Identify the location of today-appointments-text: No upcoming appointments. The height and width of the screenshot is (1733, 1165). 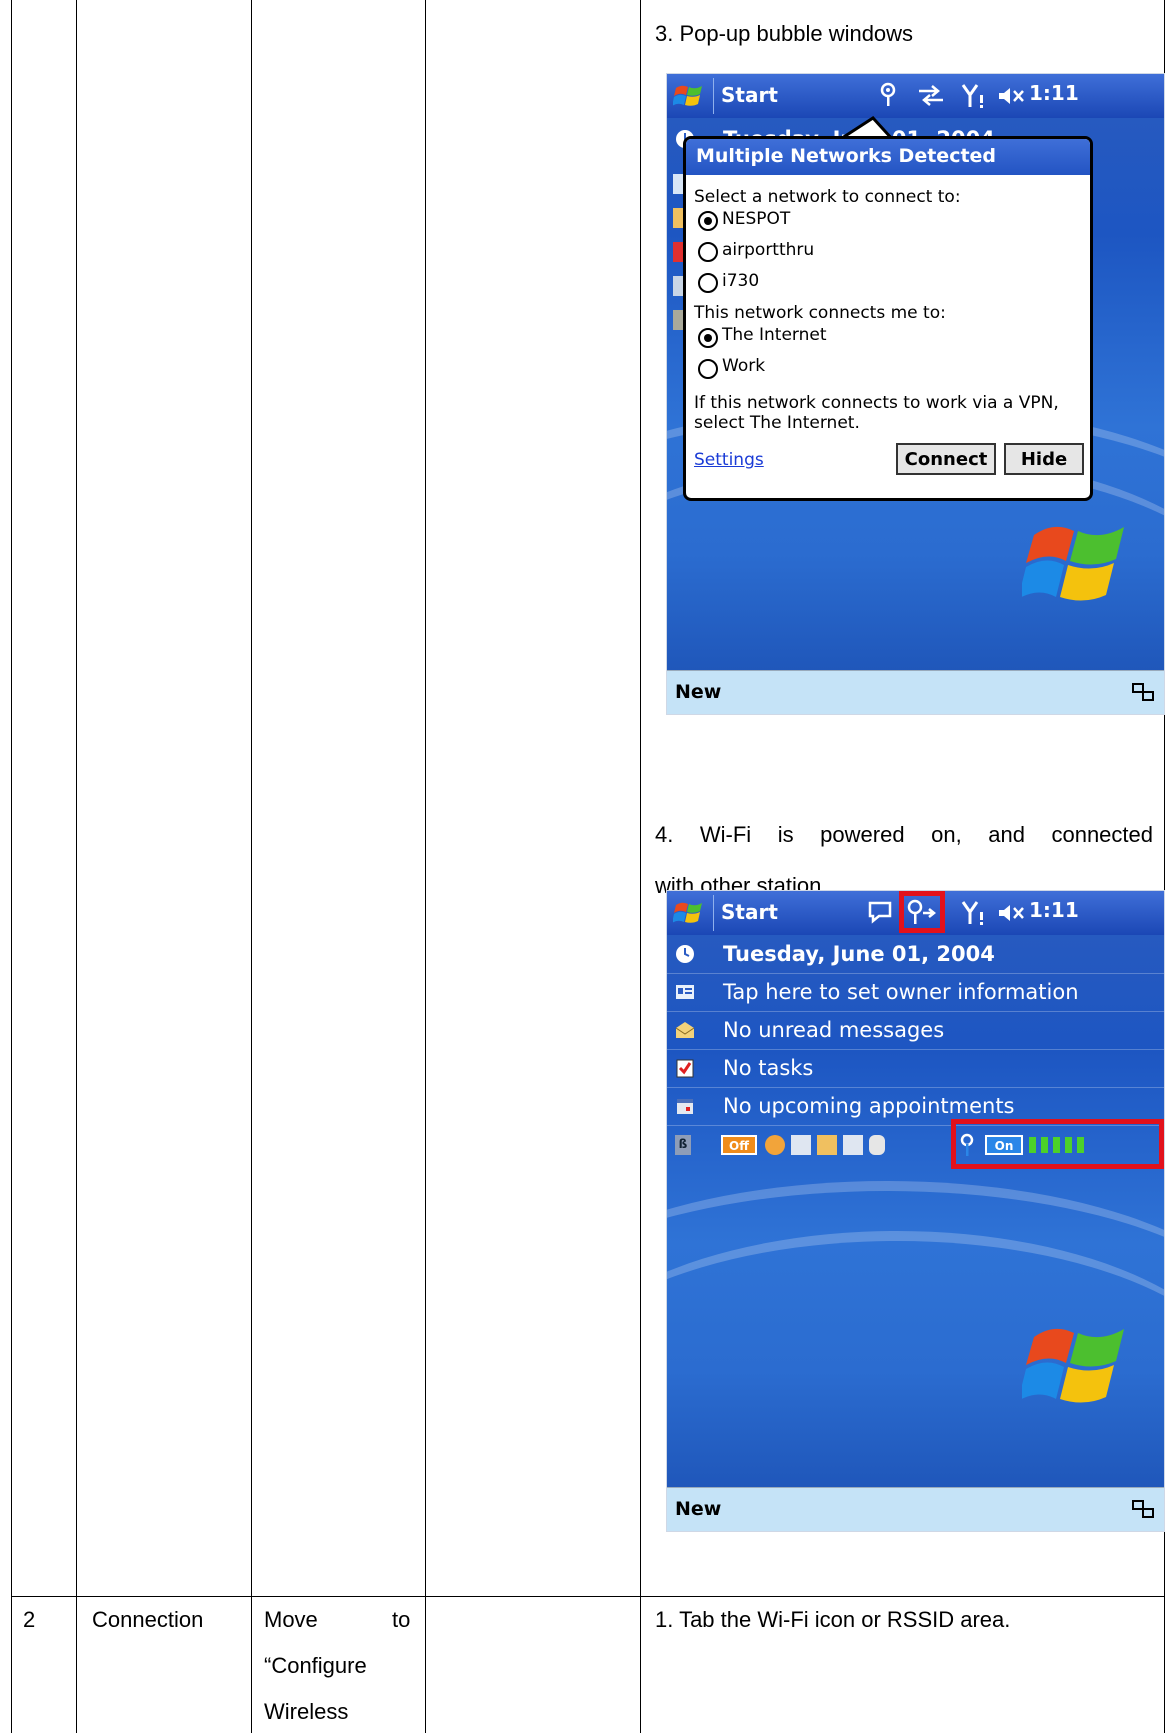
(869, 1106).